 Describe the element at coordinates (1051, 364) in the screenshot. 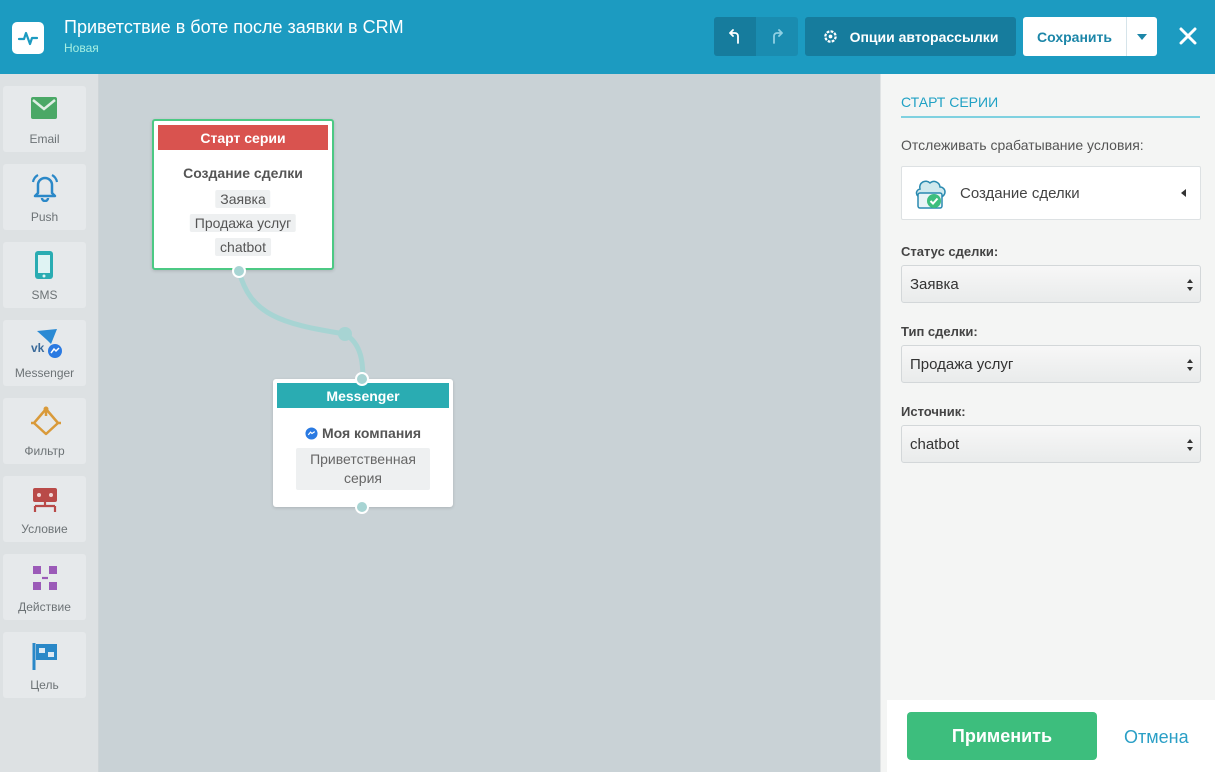

I see `deal-type-select: Продажа услуг` at that location.